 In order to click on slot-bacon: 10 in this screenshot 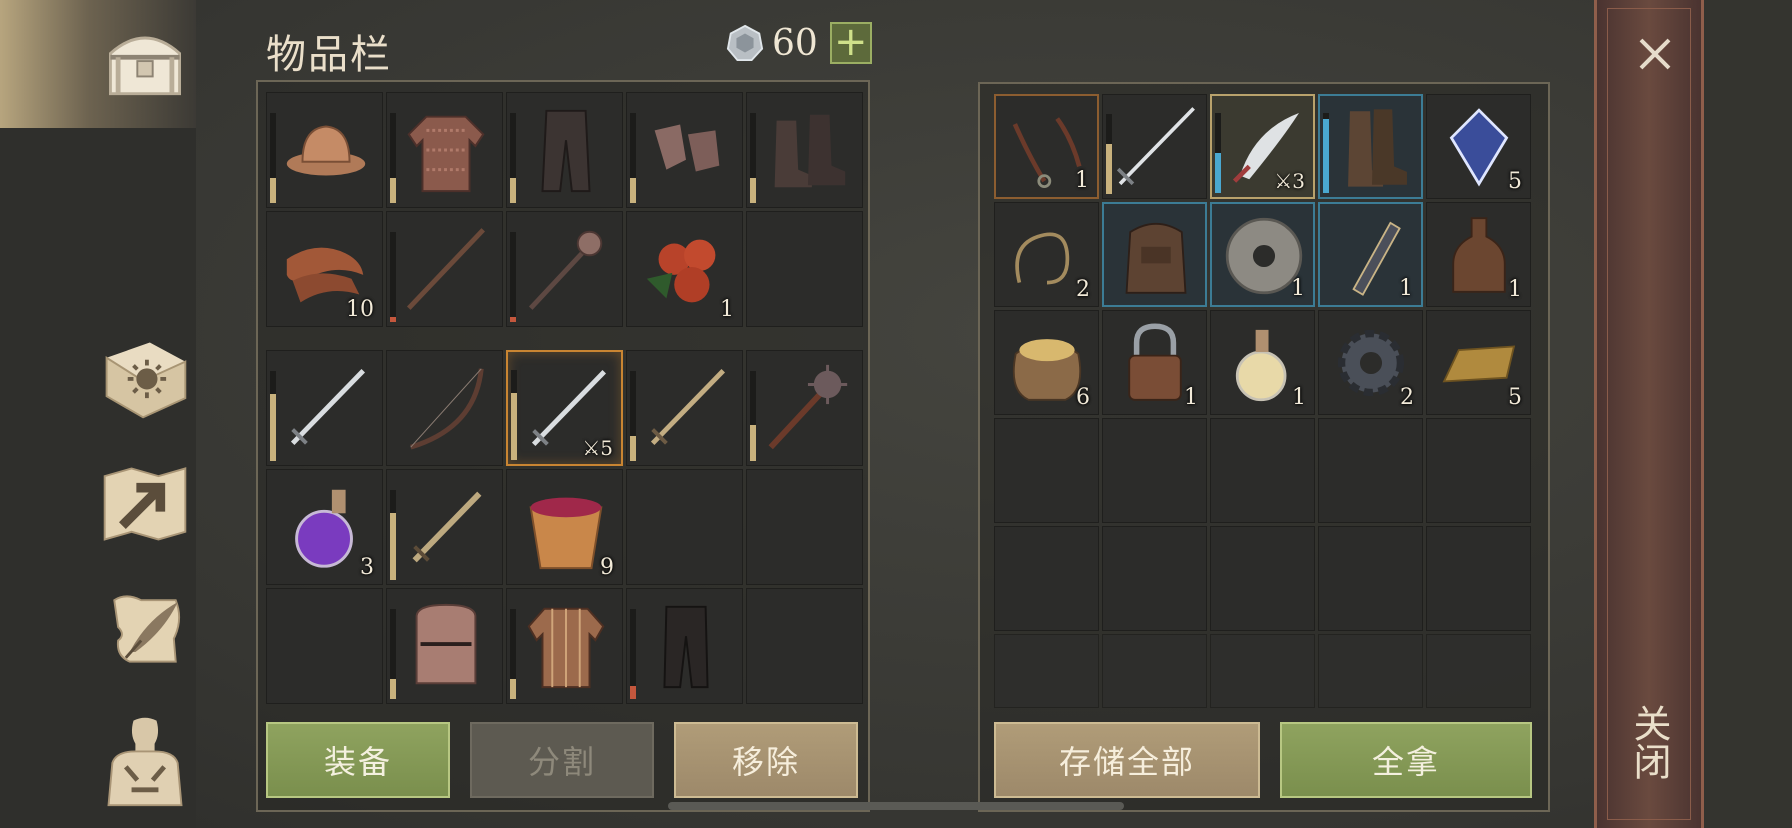, I will do `click(324, 269)`.